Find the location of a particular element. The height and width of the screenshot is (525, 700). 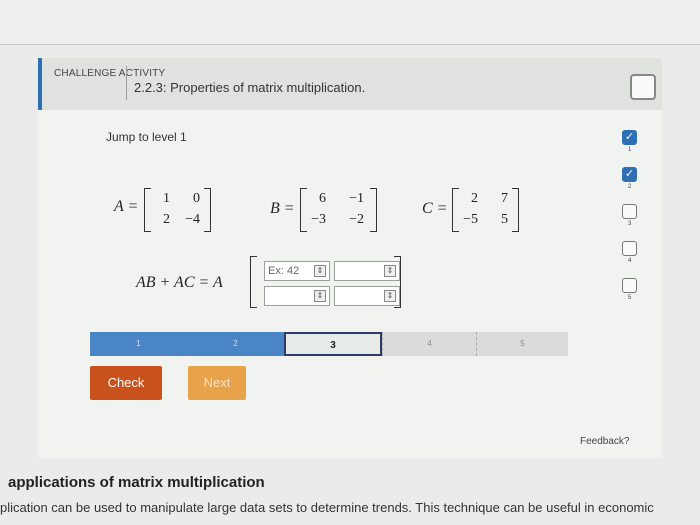

level-number: 2 is located at coordinates (630, 187).